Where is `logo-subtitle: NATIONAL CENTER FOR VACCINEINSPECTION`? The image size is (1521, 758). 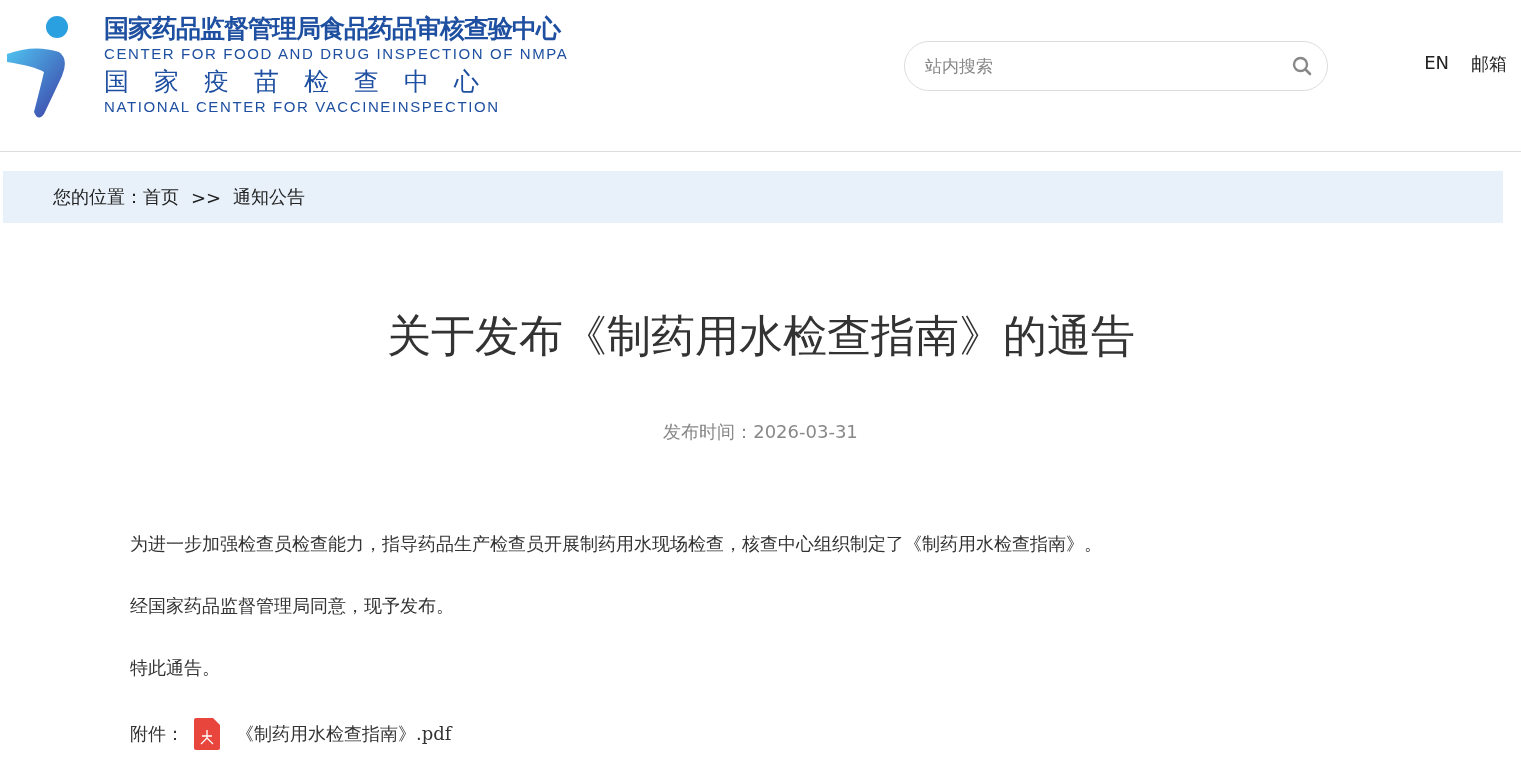 logo-subtitle: NATIONAL CENTER FOR VACCINEINSPECTION is located at coordinates (302, 106).